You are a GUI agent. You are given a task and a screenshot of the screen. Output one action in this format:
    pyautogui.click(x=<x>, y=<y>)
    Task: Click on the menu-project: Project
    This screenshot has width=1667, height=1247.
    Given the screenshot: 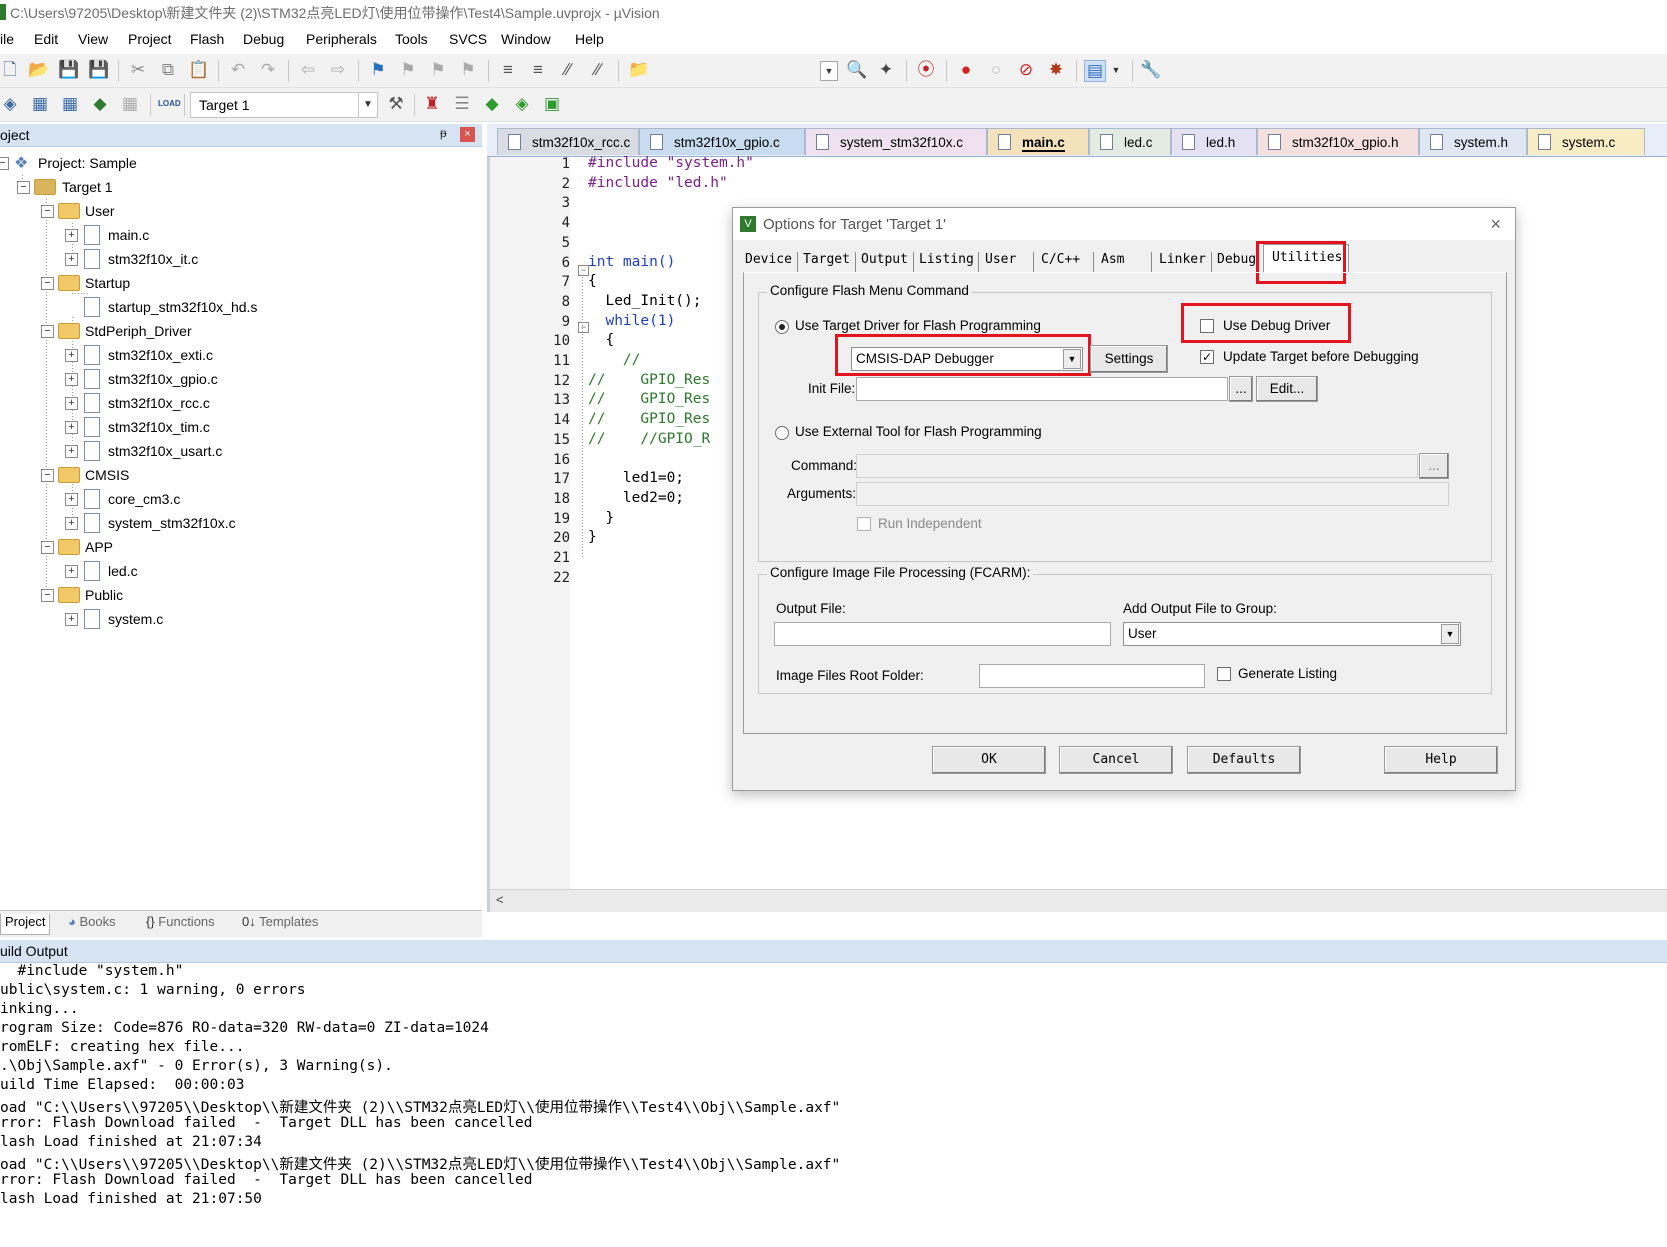 What is the action you would take?
    pyautogui.click(x=150, y=39)
    